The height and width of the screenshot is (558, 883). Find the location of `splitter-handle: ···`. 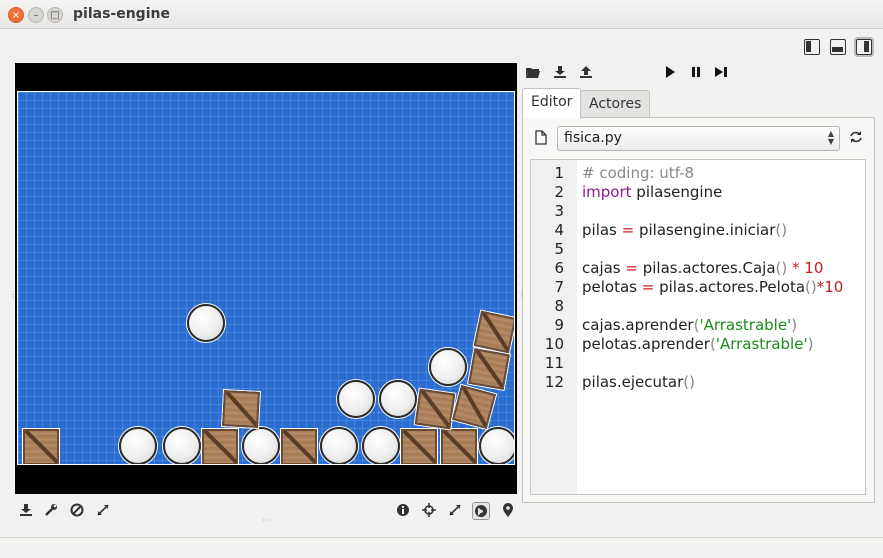

splitter-handle: ··· is located at coordinates (267, 521).